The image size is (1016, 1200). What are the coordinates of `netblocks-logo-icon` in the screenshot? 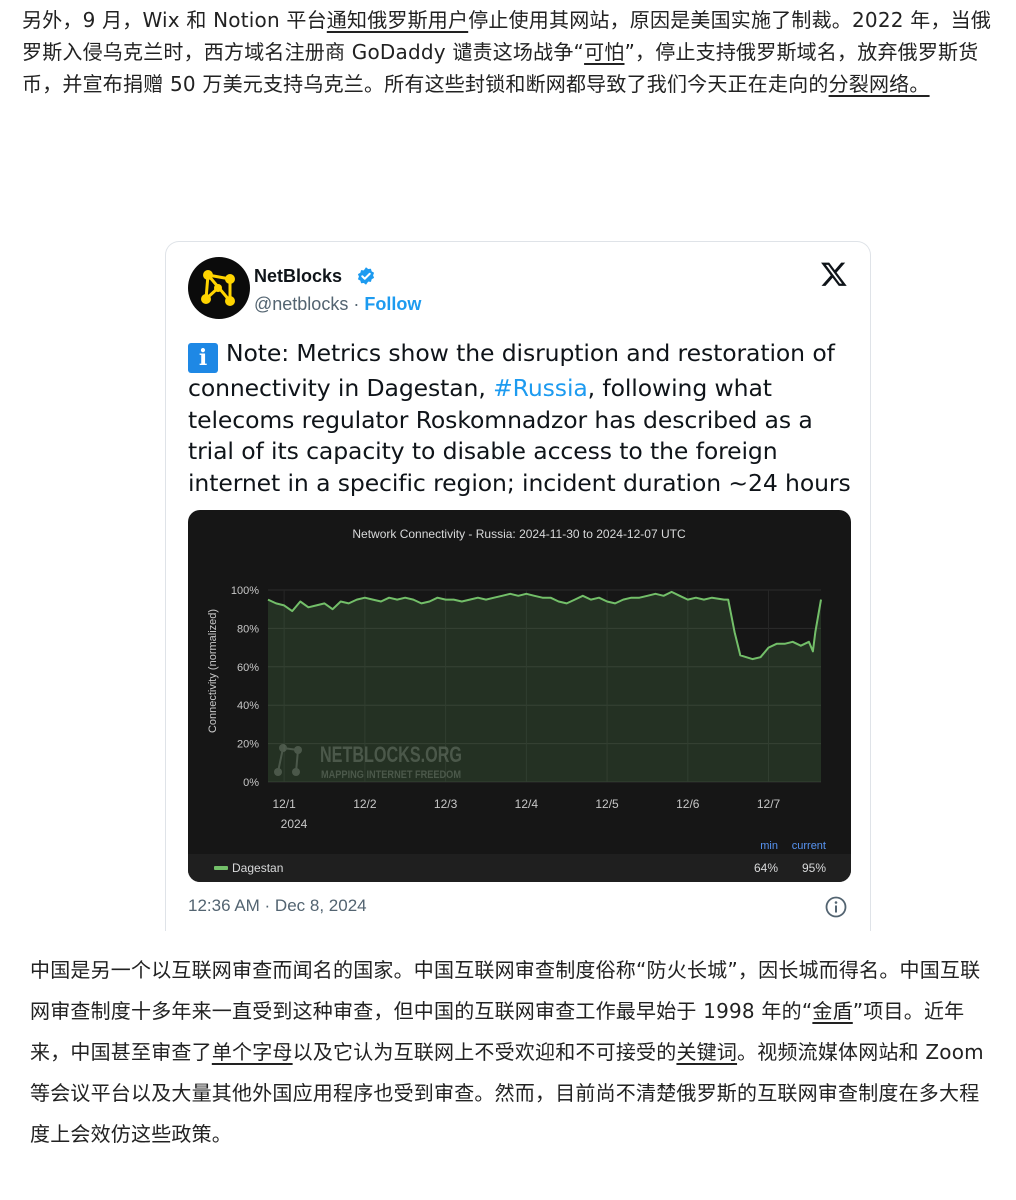 It's located at (218, 288).